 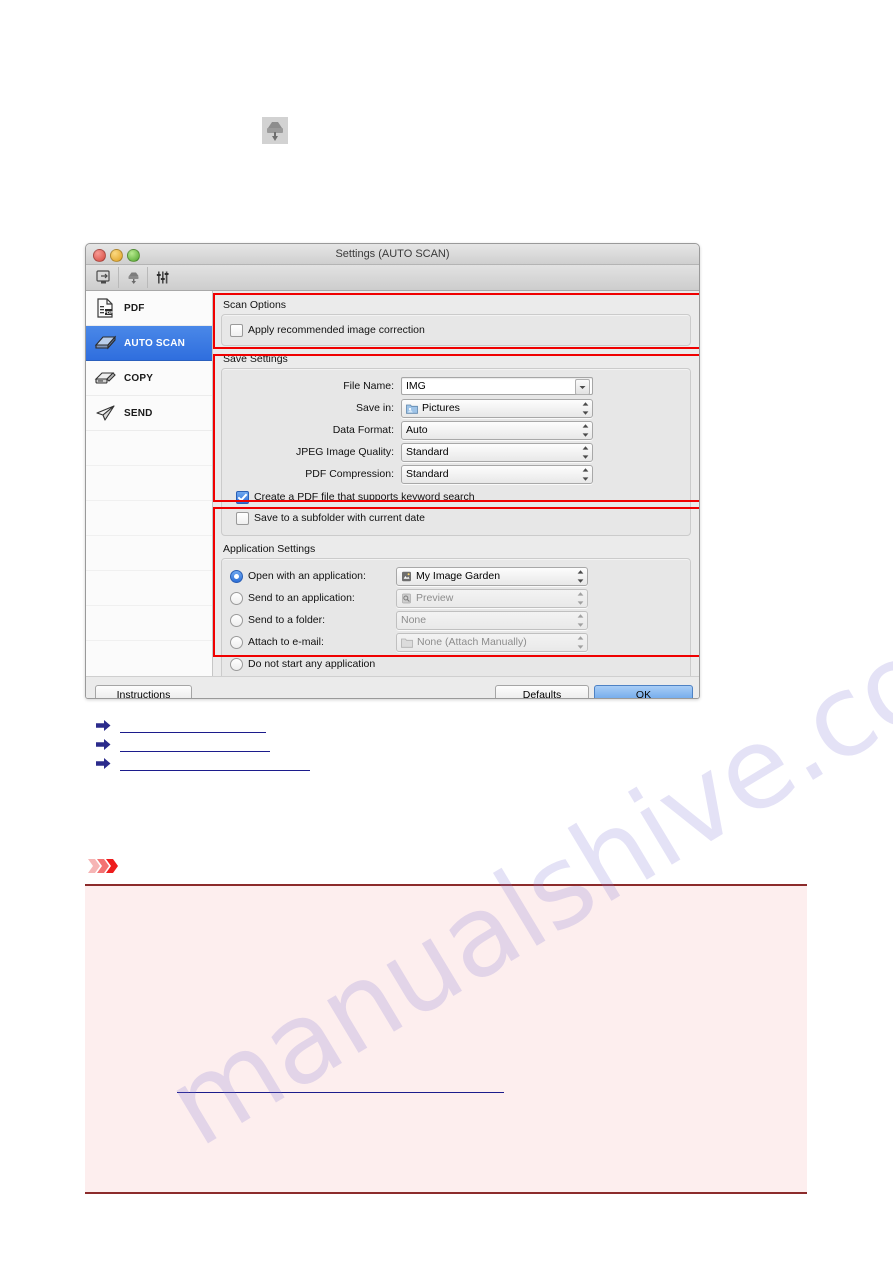 What do you see at coordinates (340, 1086) in the screenshot?
I see `note-reference-link` at bounding box center [340, 1086].